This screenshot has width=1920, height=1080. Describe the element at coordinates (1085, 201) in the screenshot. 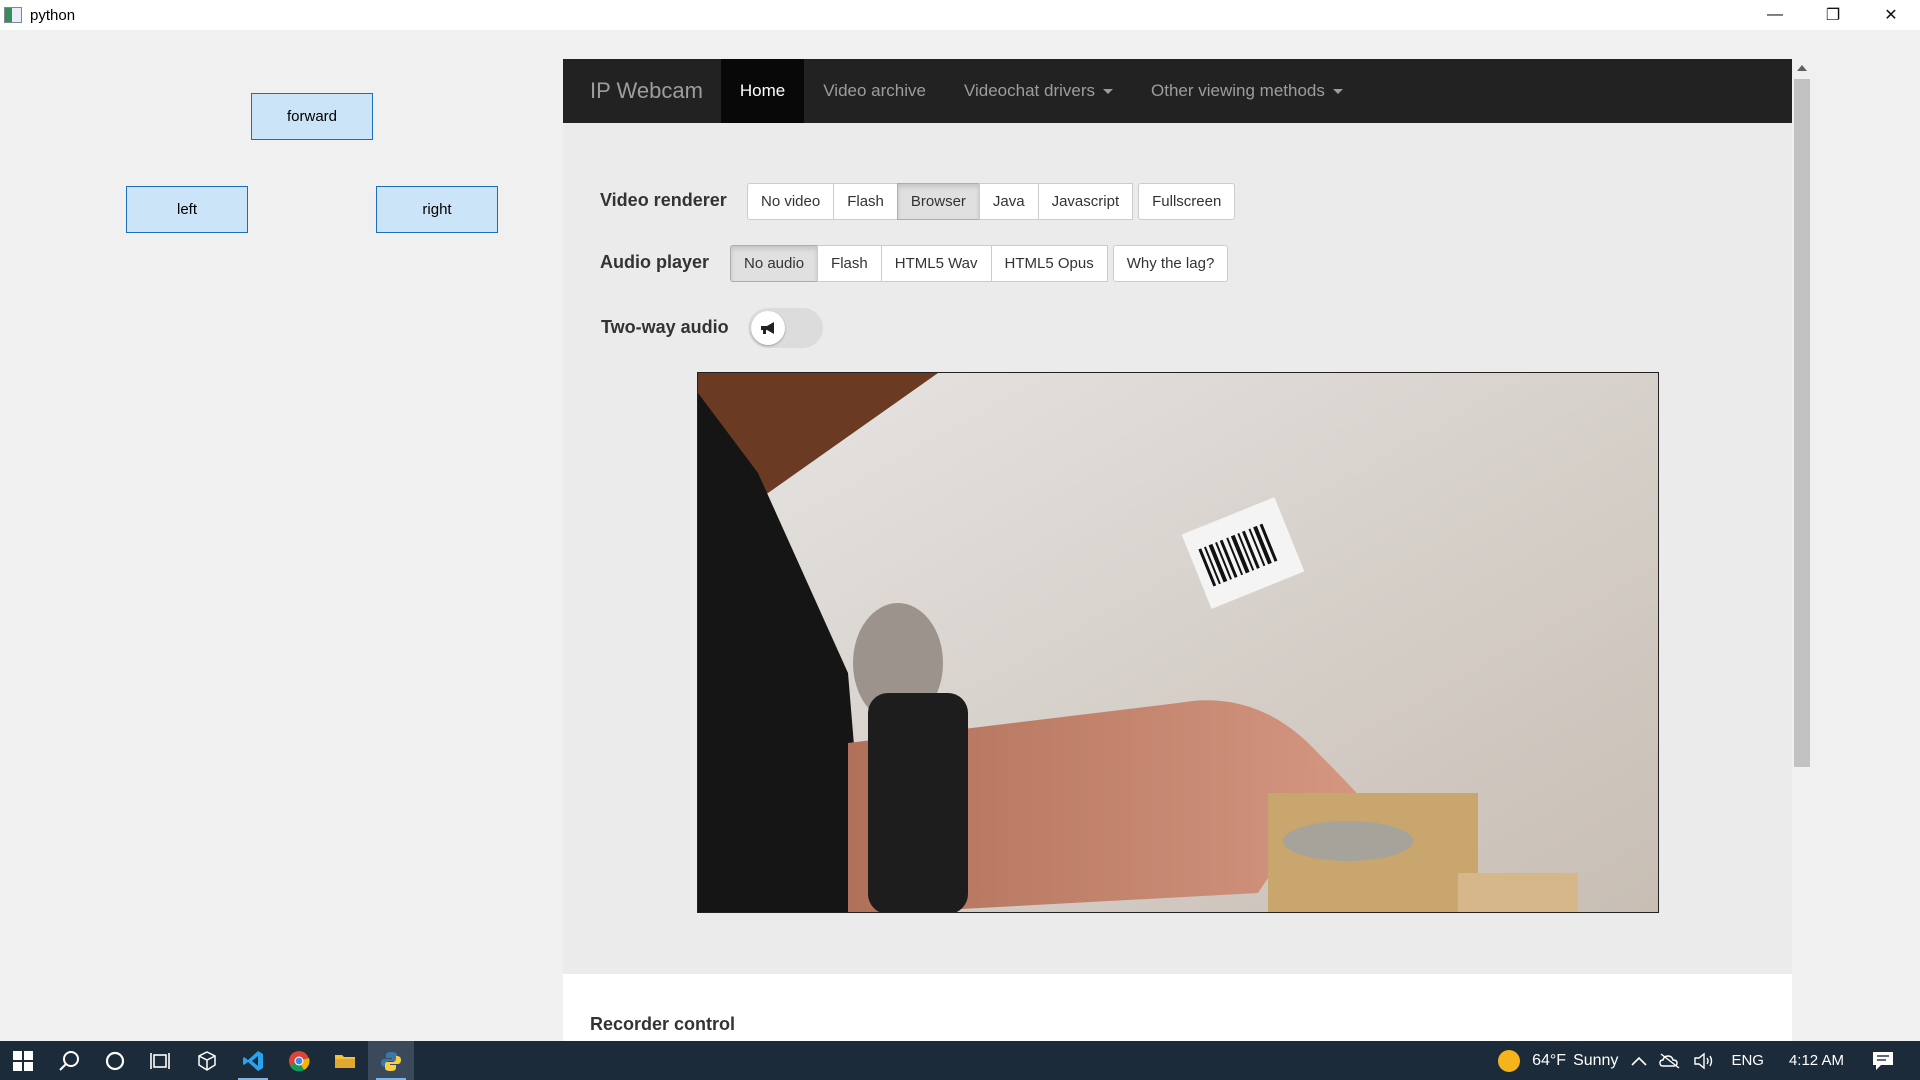

I see `renderer-javascript-button: Javascript` at that location.